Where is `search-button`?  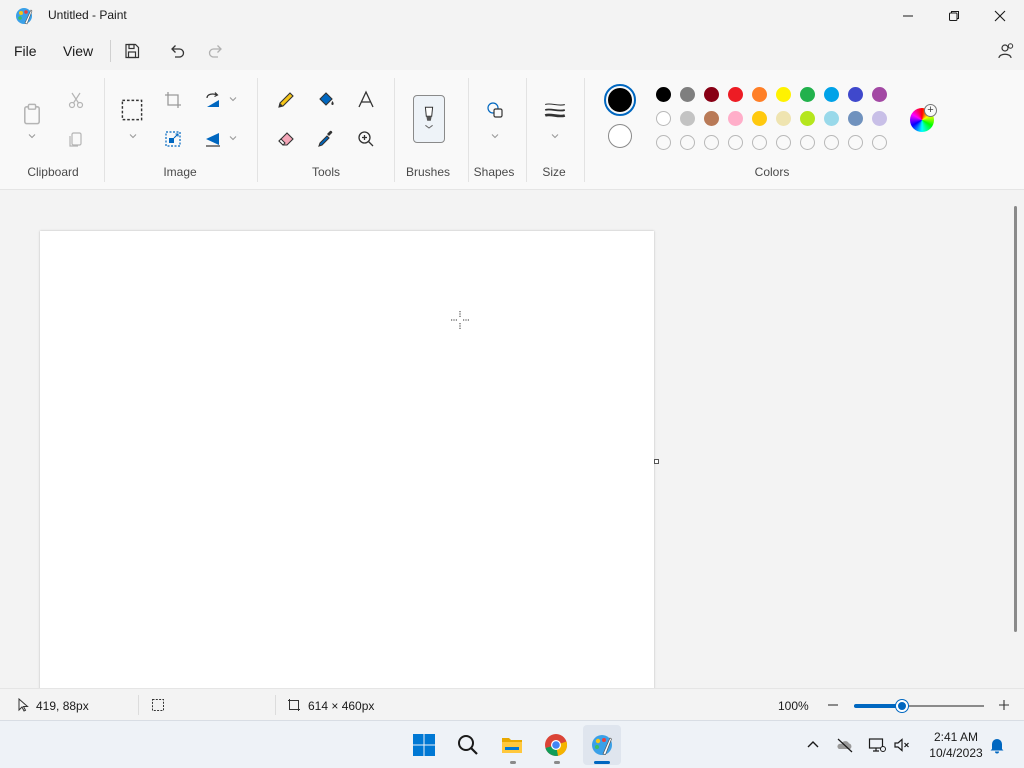
search-button is located at coordinates (468, 745).